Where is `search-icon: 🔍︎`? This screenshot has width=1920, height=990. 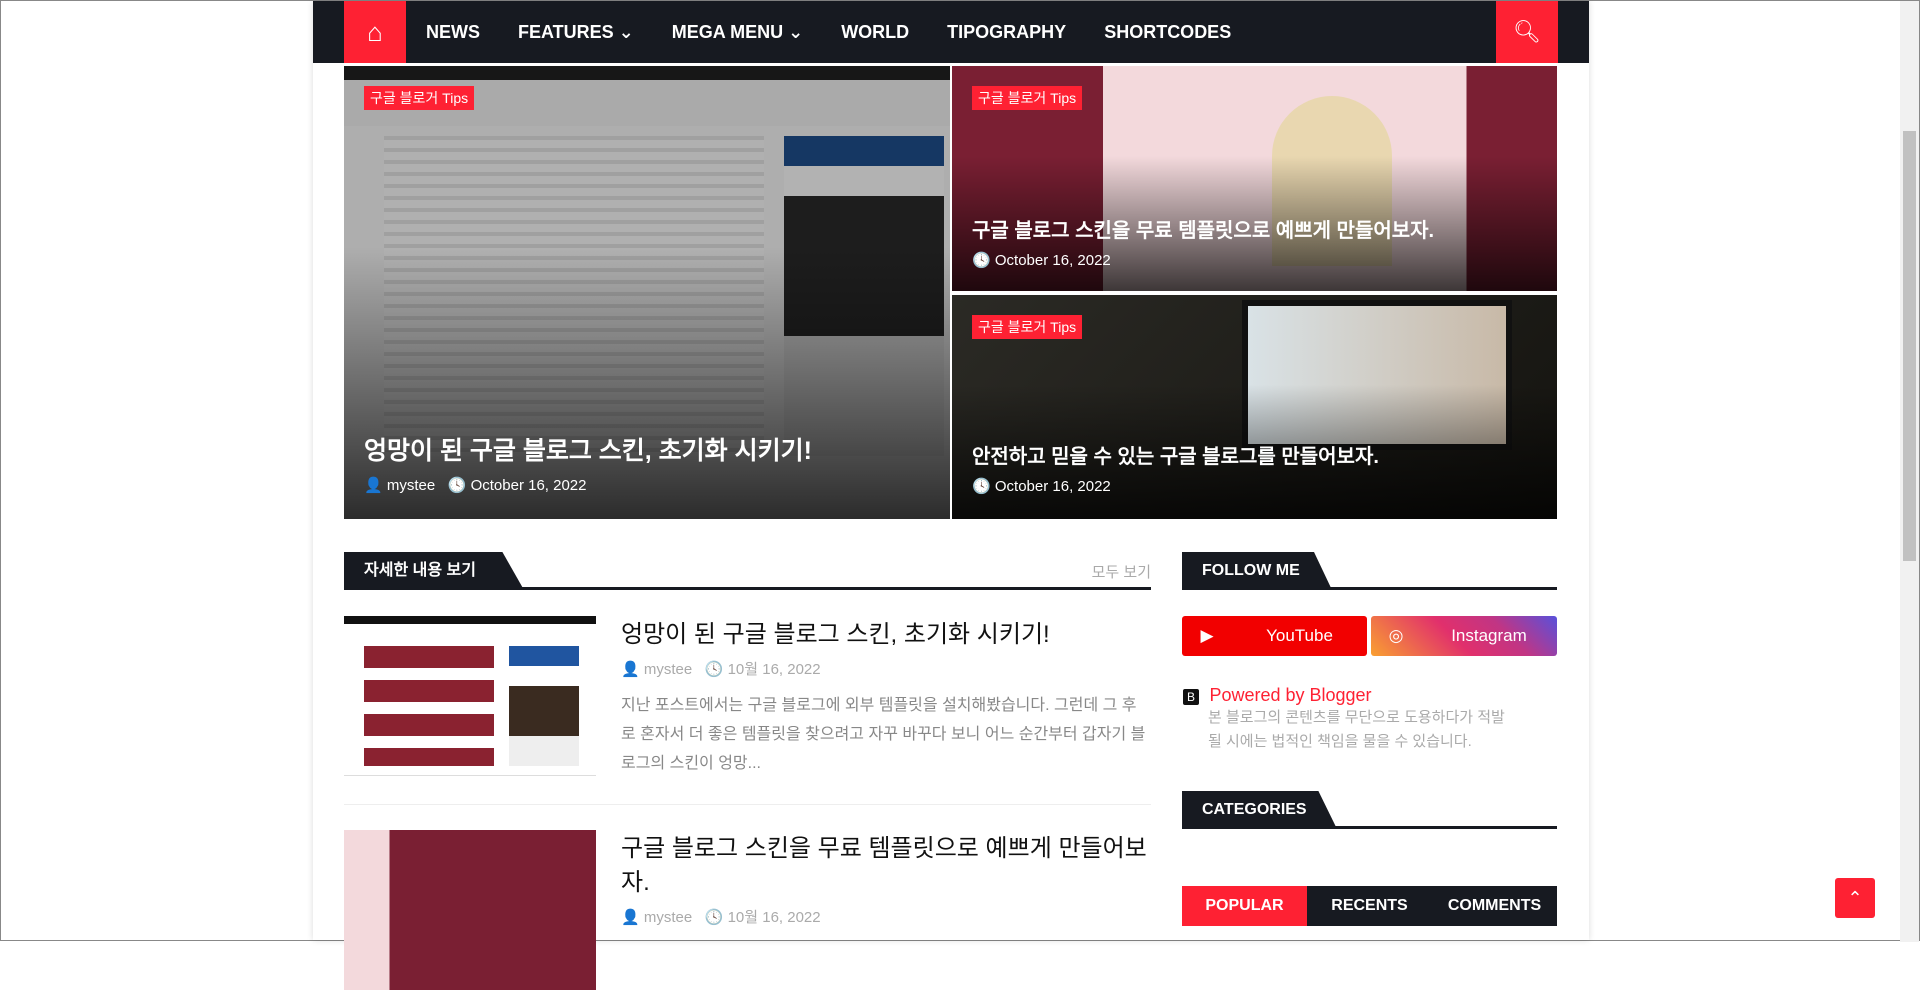
search-icon: 🔍︎ is located at coordinates (1527, 31).